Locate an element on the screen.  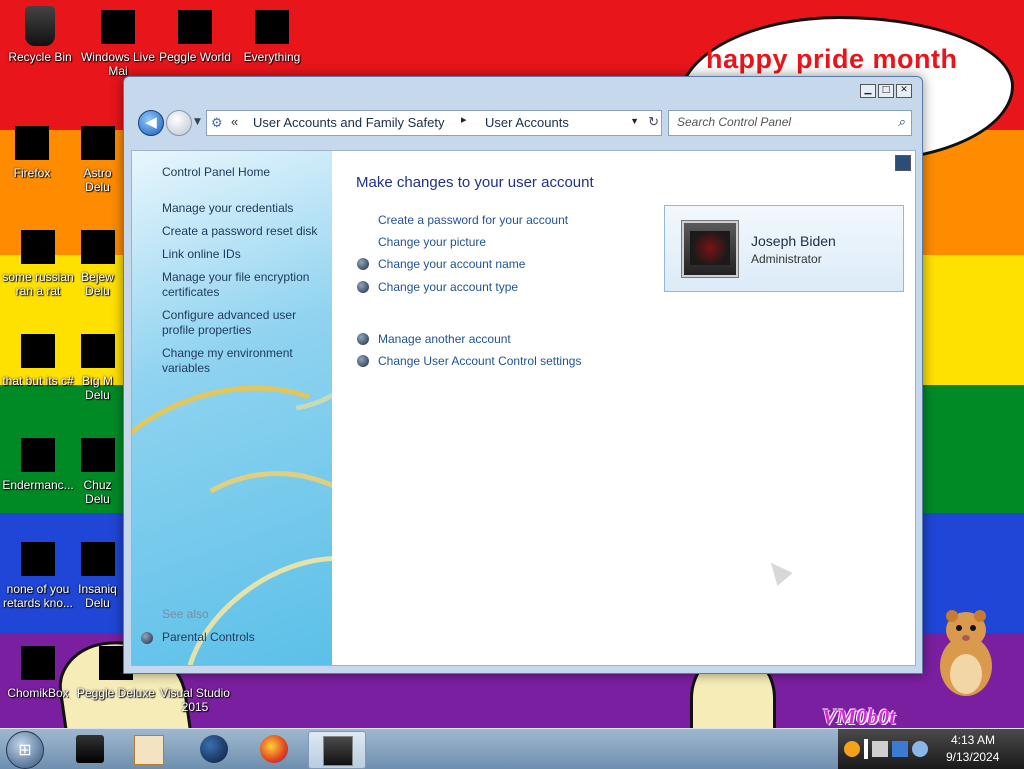
desktop-icon-chuzzle-deluxe: Chuz Delu is located at coordinates (97, 472).